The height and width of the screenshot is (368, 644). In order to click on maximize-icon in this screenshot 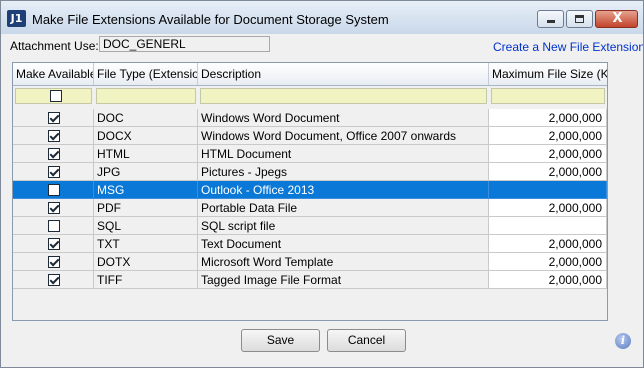, I will do `click(579, 19)`.